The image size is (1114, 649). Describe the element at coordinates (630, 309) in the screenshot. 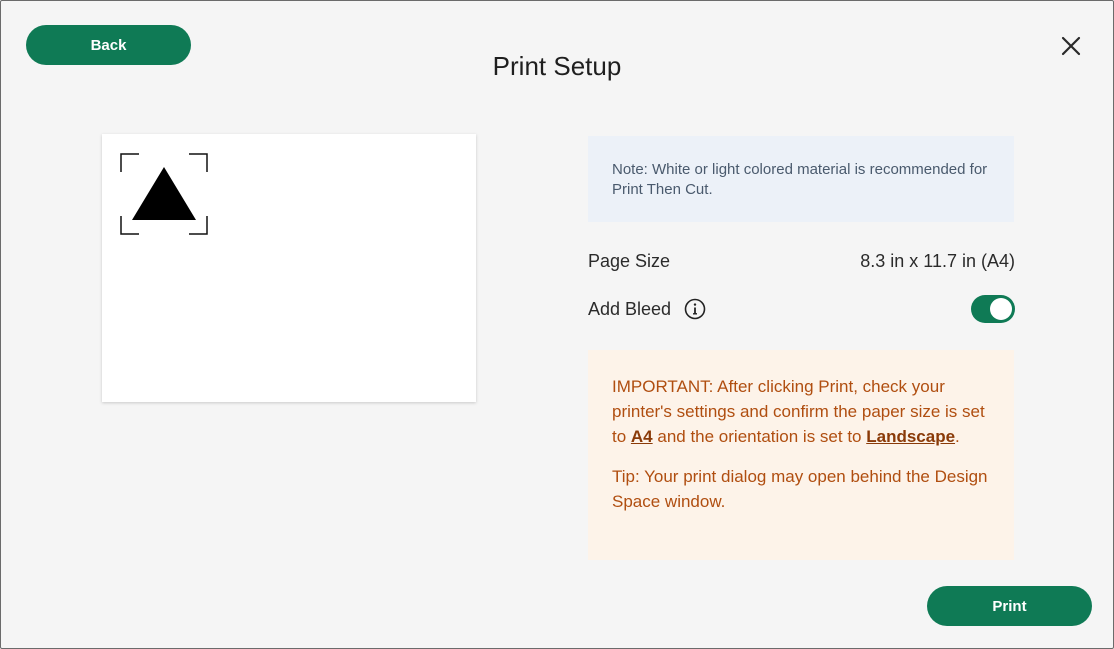

I see `add-bleed-label: Add Bleed` at that location.